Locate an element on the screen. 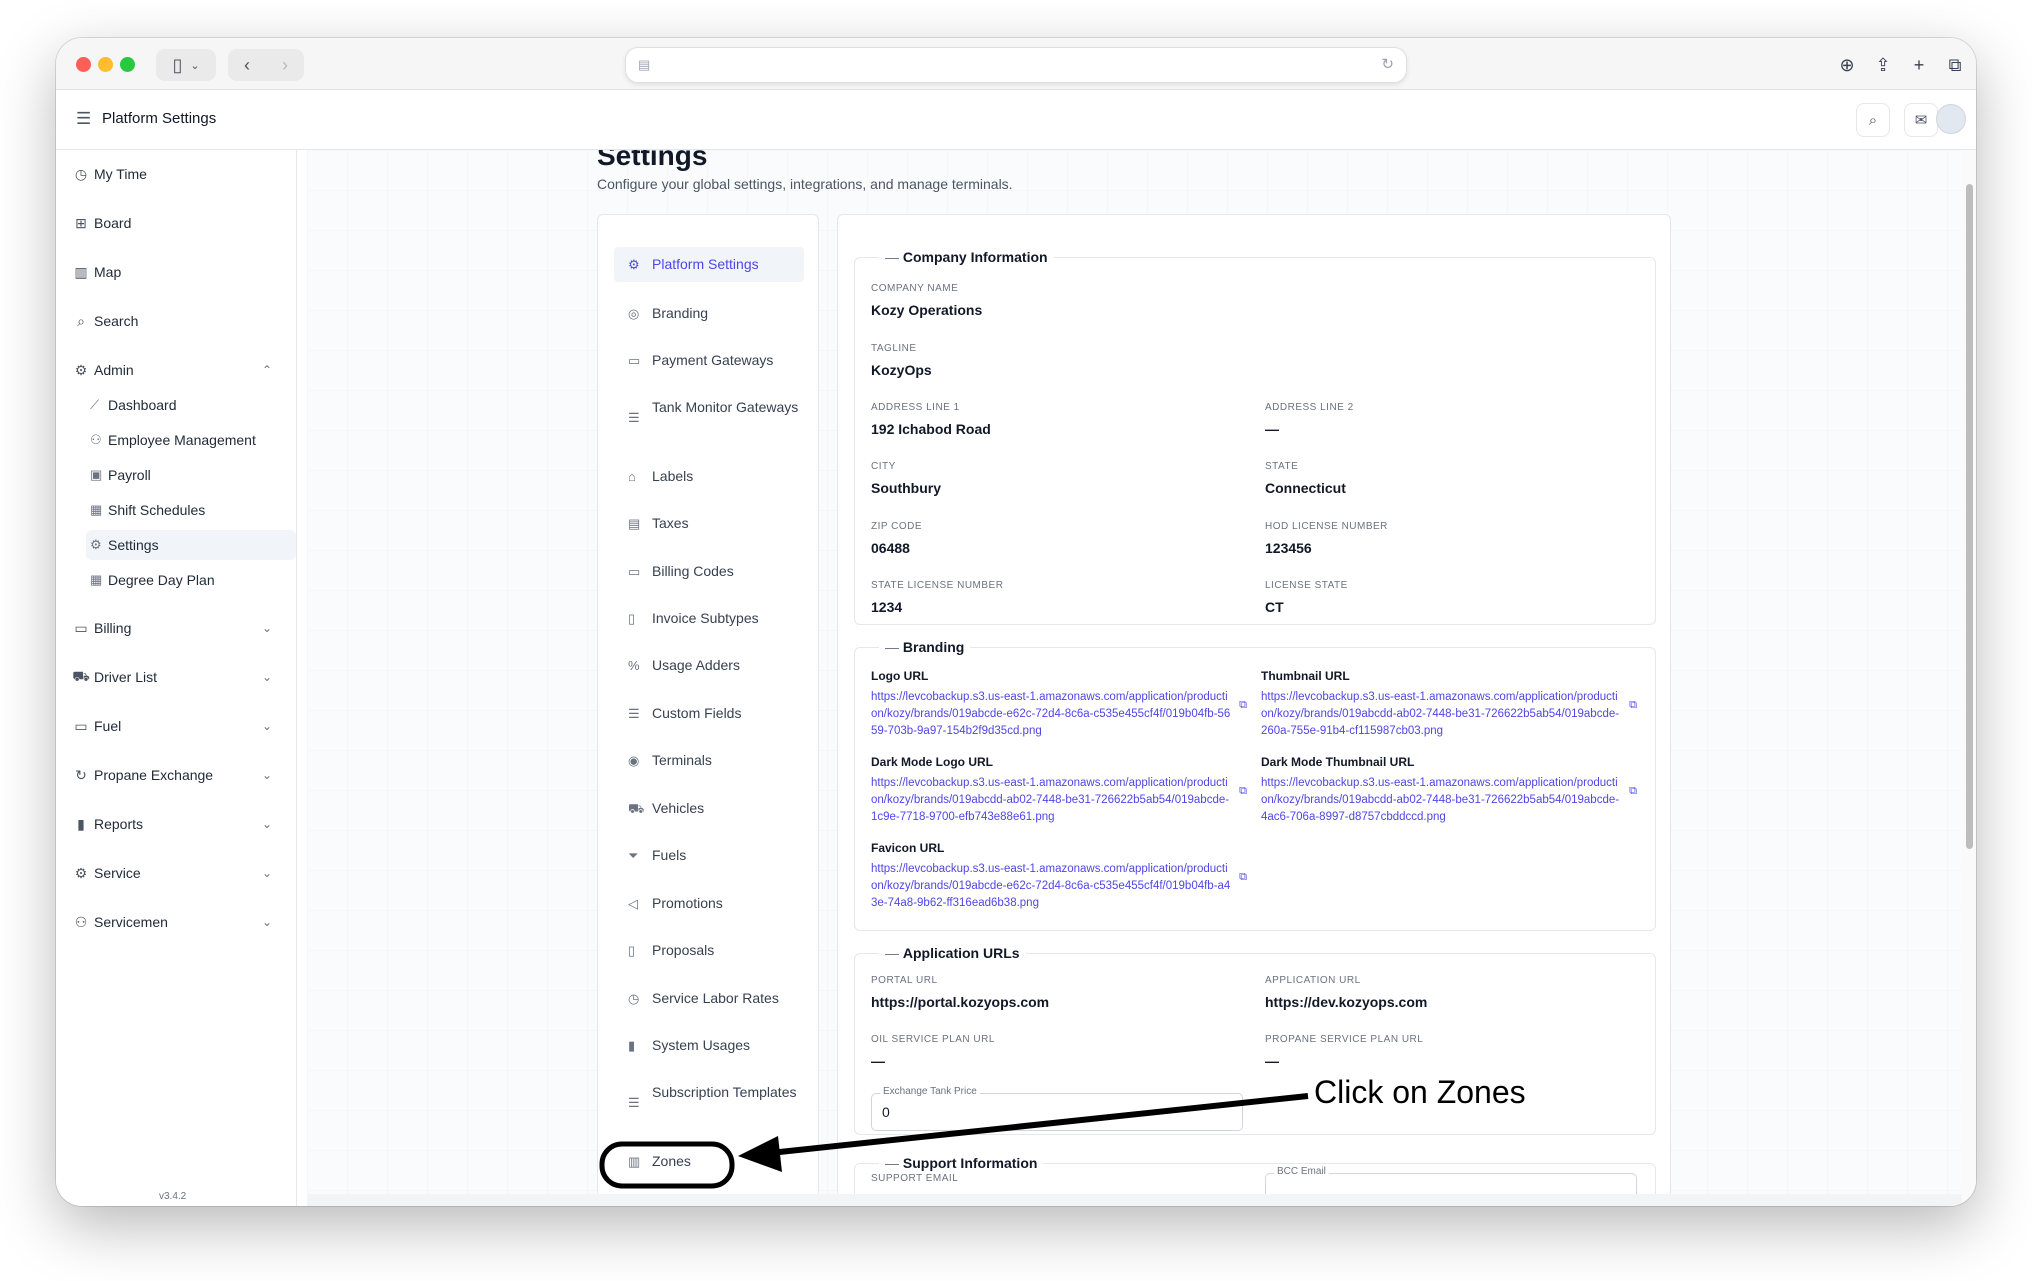 The width and height of the screenshot is (2032, 1281). nav-map: ▥ Map is located at coordinates (96, 272).